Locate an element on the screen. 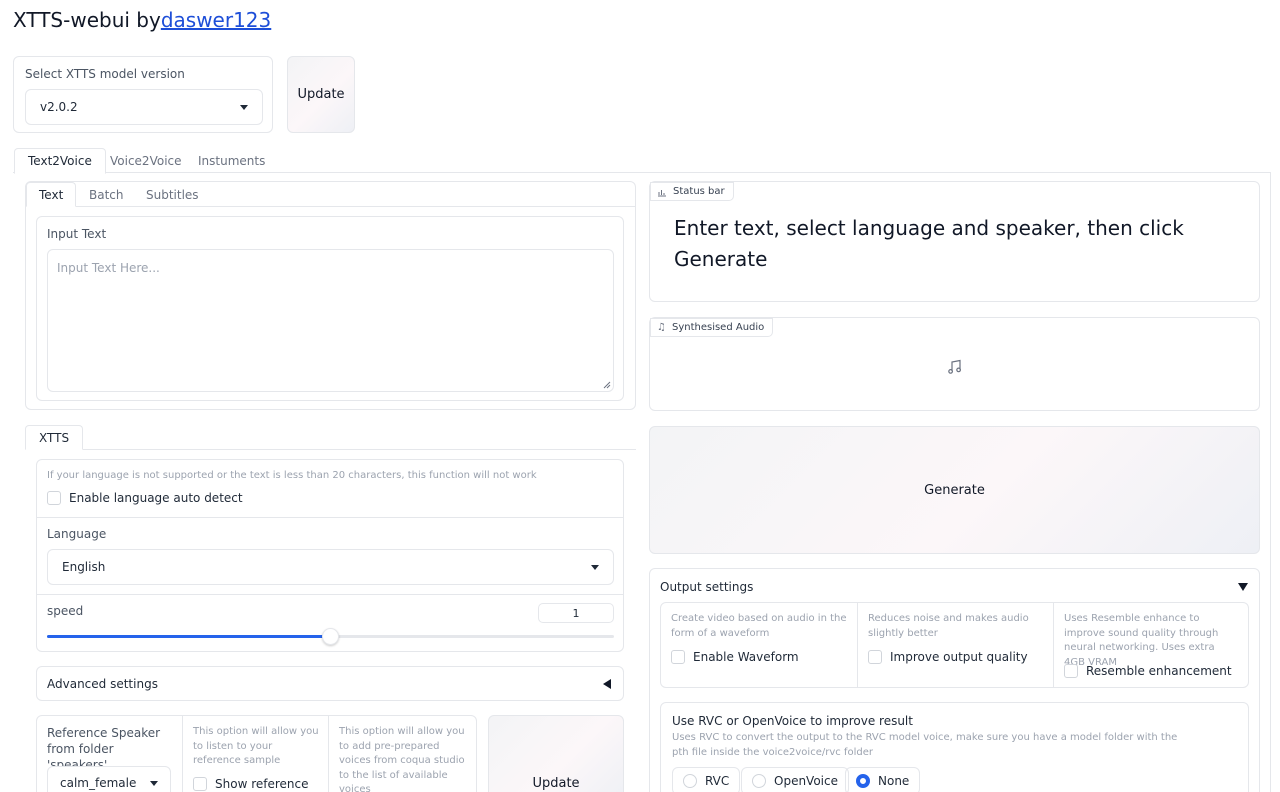  improve-quality-box is located at coordinates (875, 657).